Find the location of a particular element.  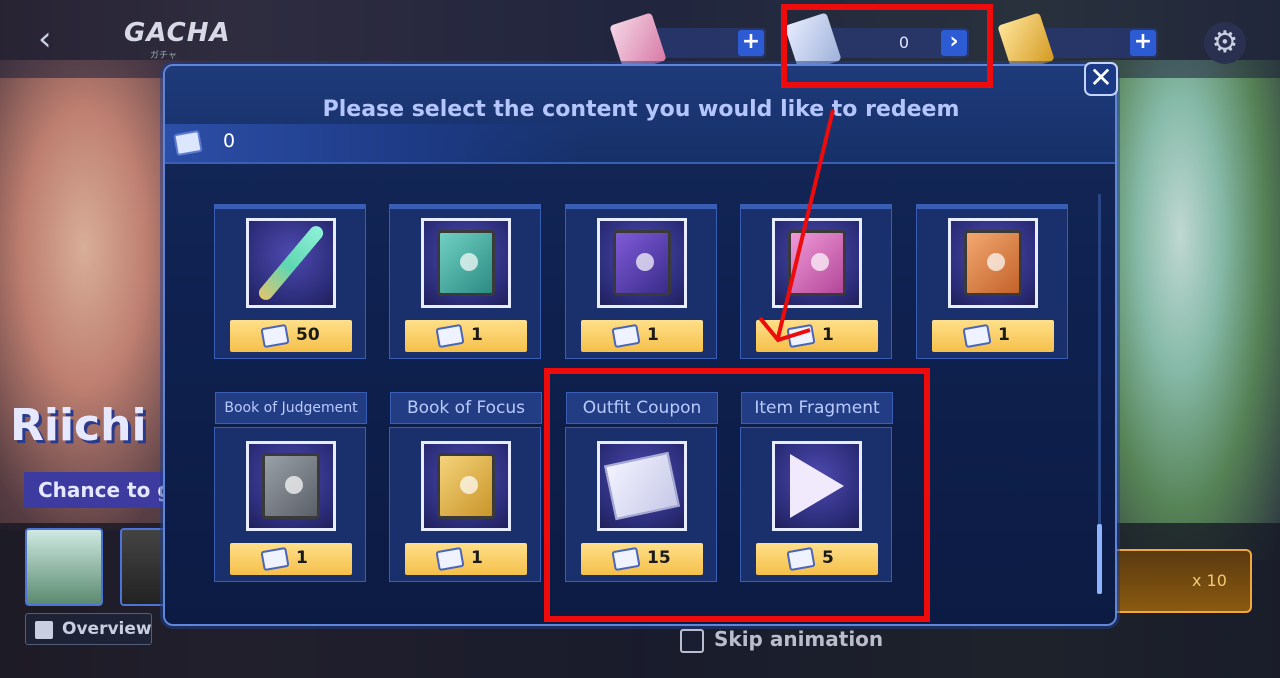

divider is located at coordinates (640, 163).